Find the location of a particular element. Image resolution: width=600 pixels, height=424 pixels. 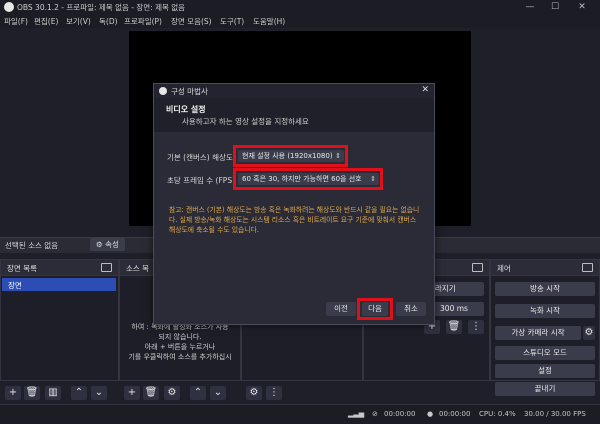

base-resolution-value: 현재 설정 사용 (1920x1080) is located at coordinates (287, 156).